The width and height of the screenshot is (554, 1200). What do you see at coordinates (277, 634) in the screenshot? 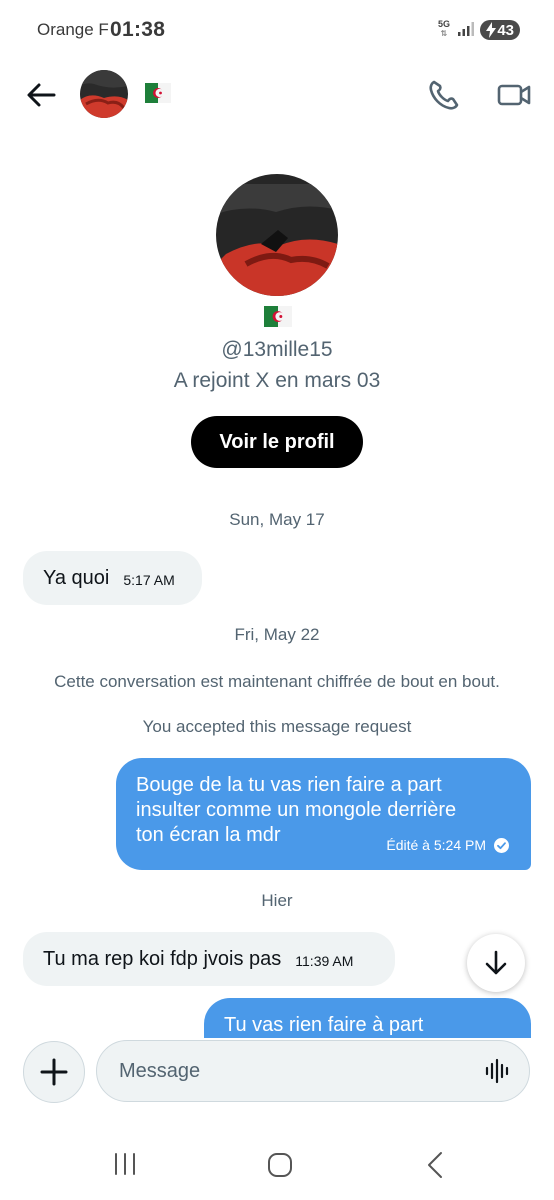
I see `date-separator: Fri, May 22` at bounding box center [277, 634].